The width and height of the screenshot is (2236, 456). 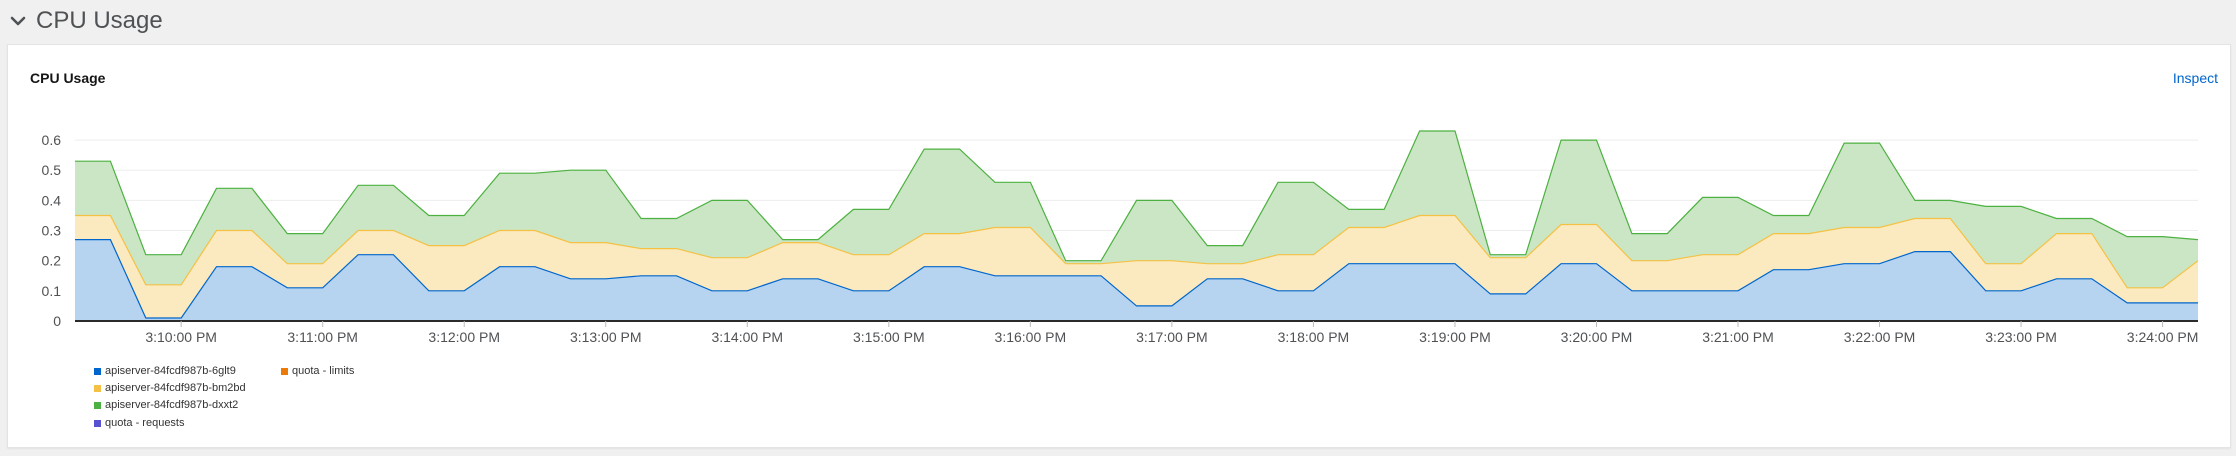 I want to click on legend-item: apiserver-84fcdf987b-6glt9, so click(x=165, y=371).